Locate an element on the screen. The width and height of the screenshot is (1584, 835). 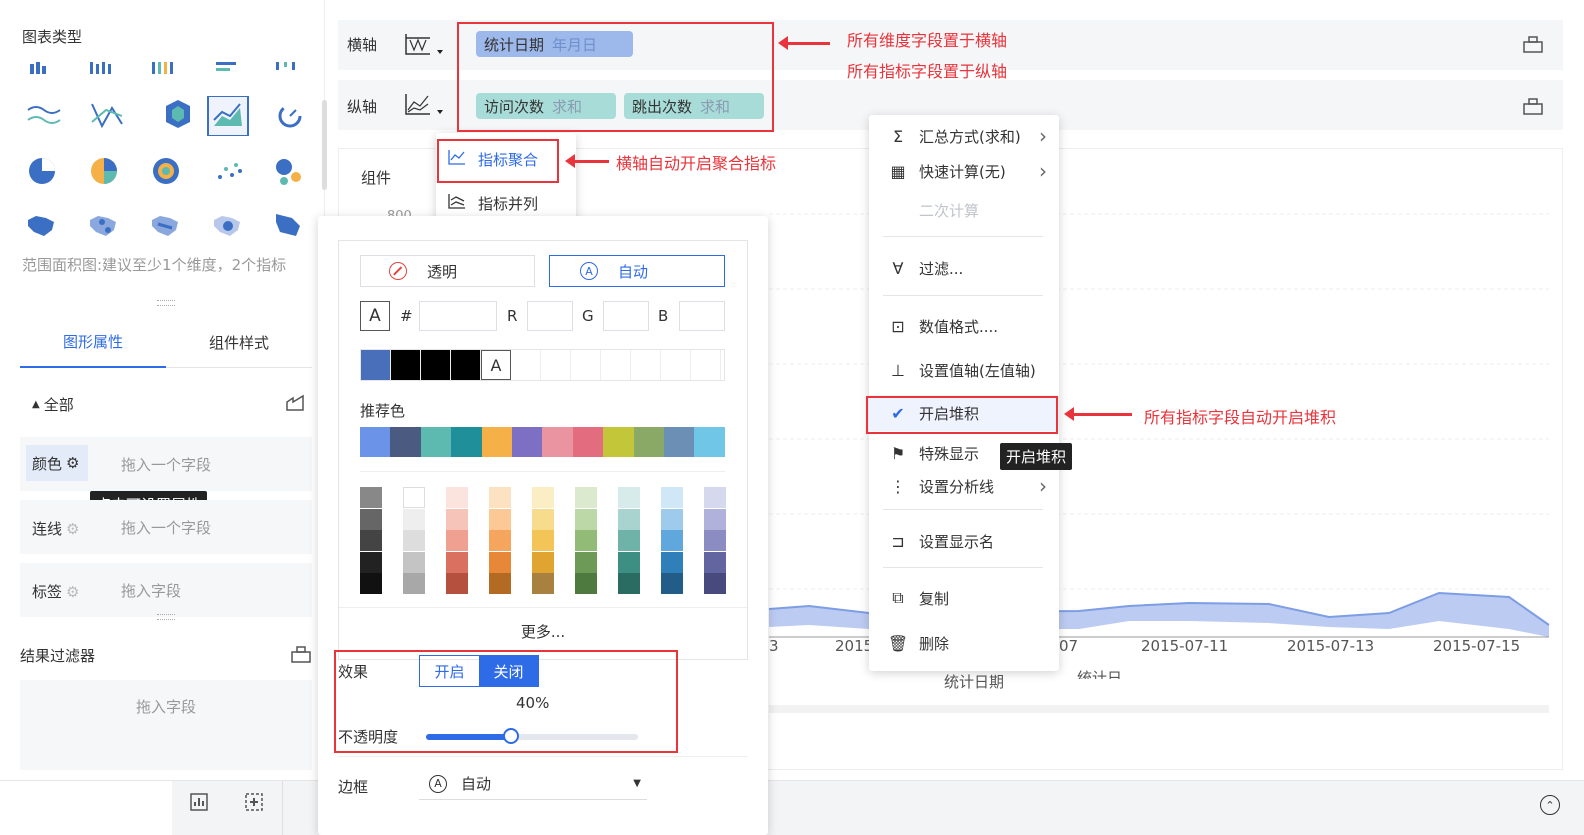
all-section-header: ▲ 全部 is located at coordinates (53, 404).